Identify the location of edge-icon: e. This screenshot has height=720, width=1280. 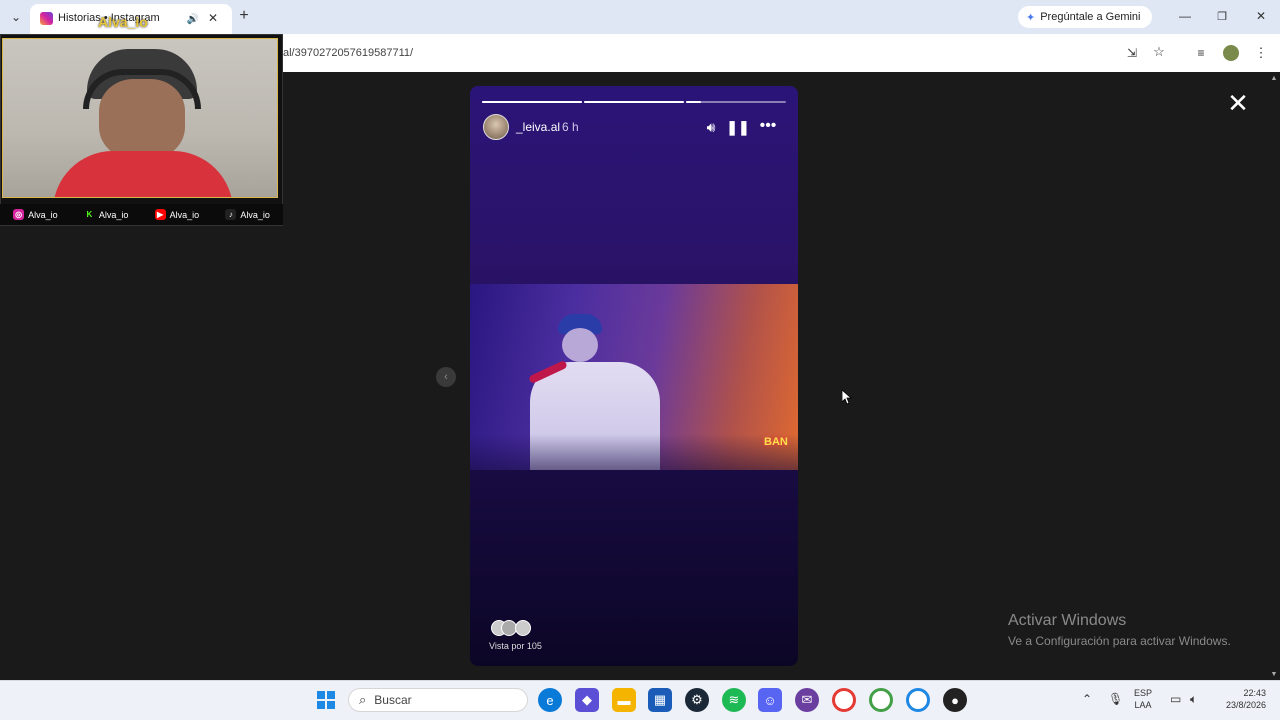
(550, 700).